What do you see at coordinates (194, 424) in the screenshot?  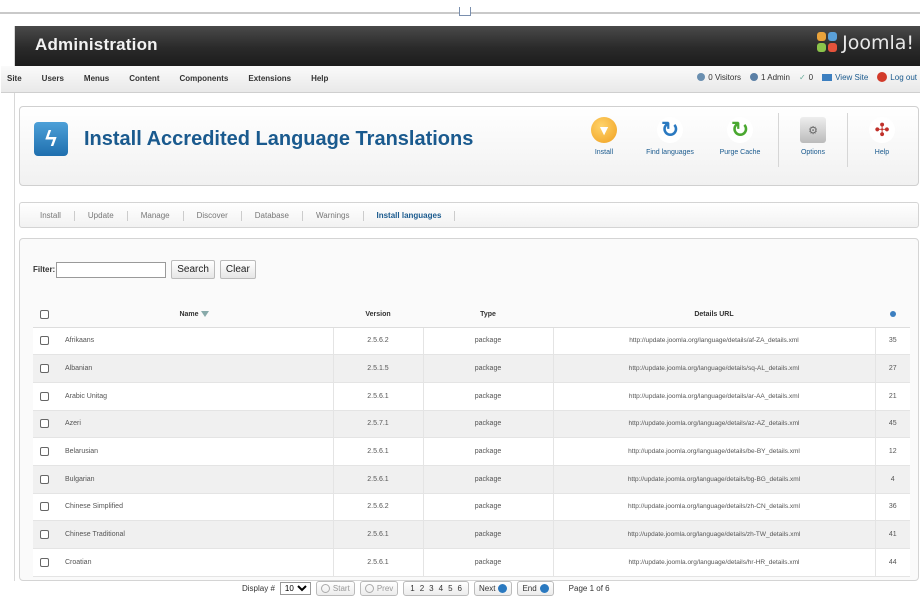 I see `row-name: Azeri` at bounding box center [194, 424].